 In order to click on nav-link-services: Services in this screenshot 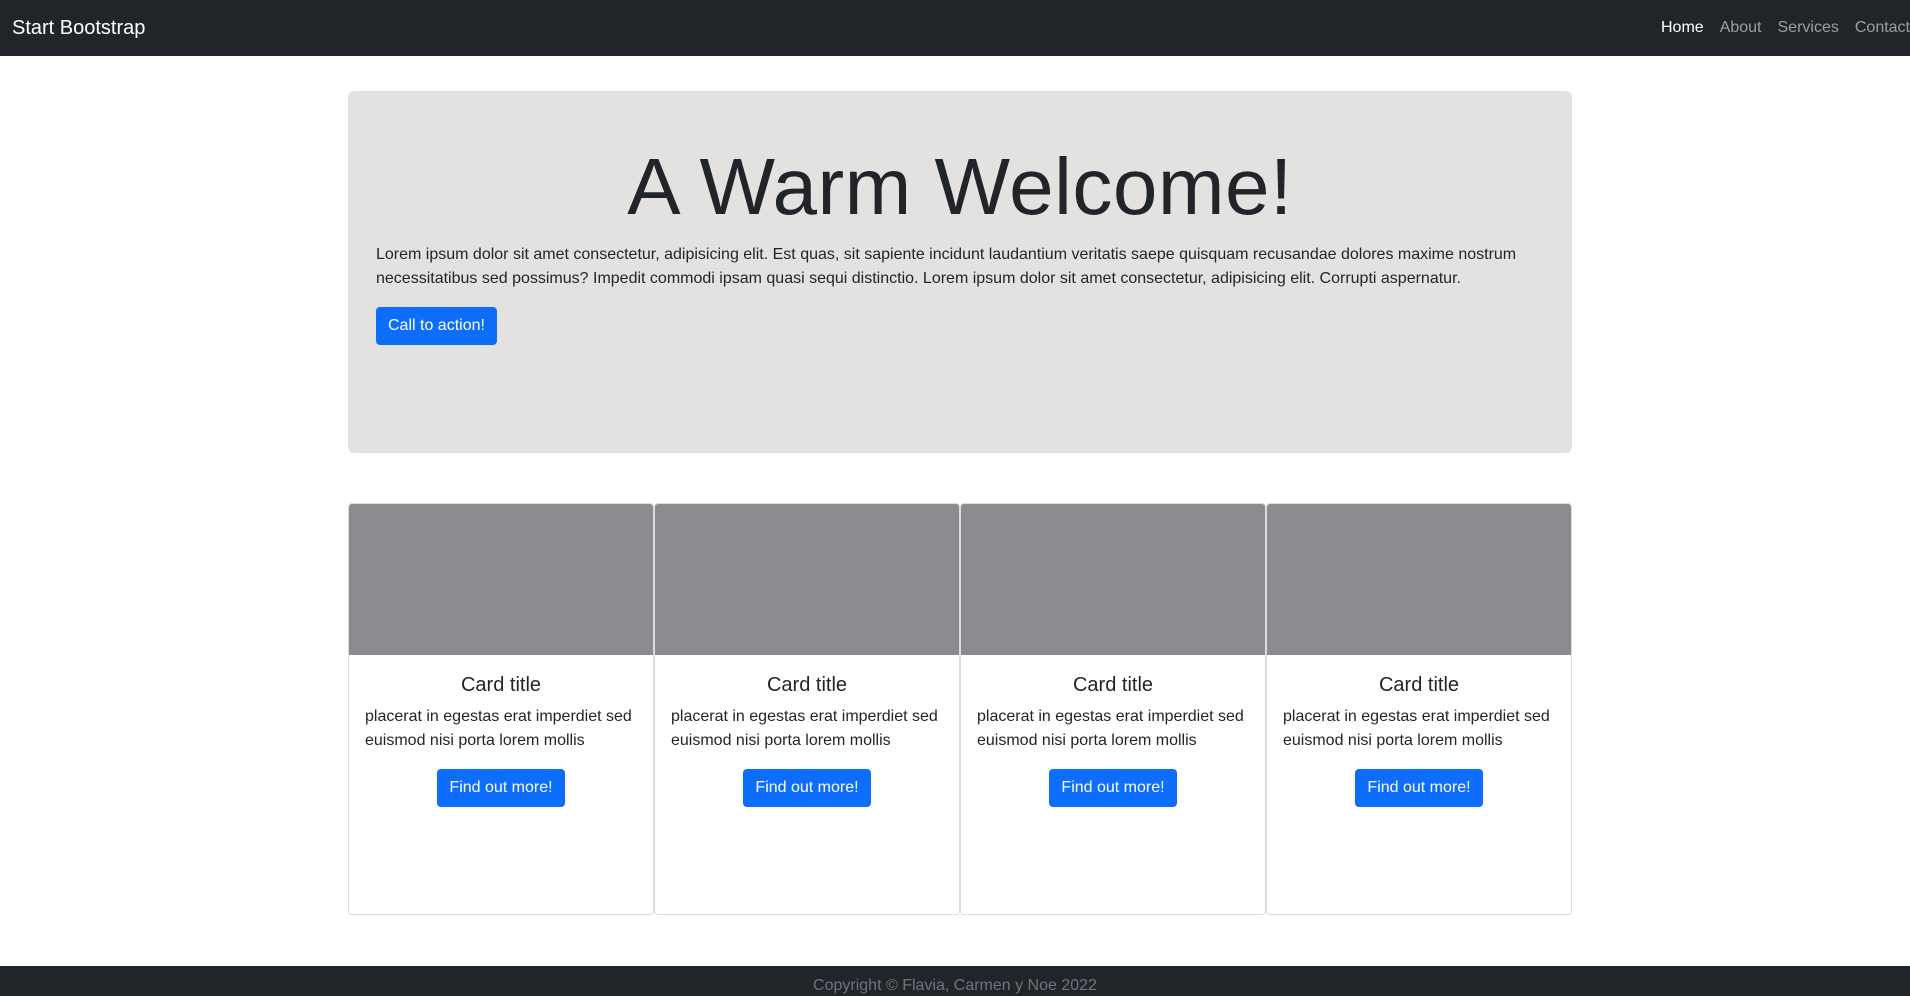, I will do `click(1808, 28)`.